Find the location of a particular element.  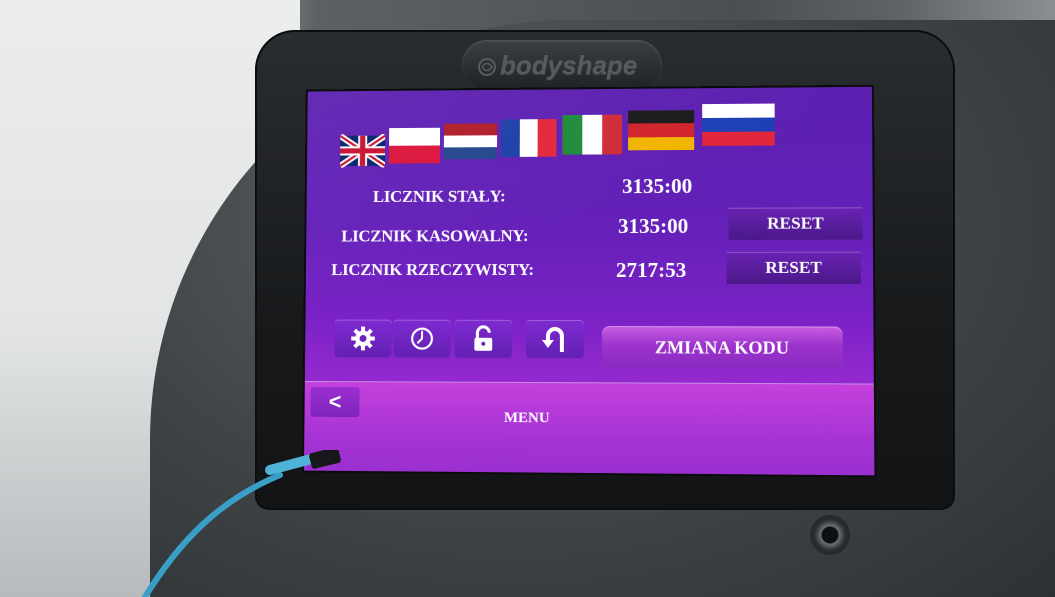

settings-button is located at coordinates (363, 338).